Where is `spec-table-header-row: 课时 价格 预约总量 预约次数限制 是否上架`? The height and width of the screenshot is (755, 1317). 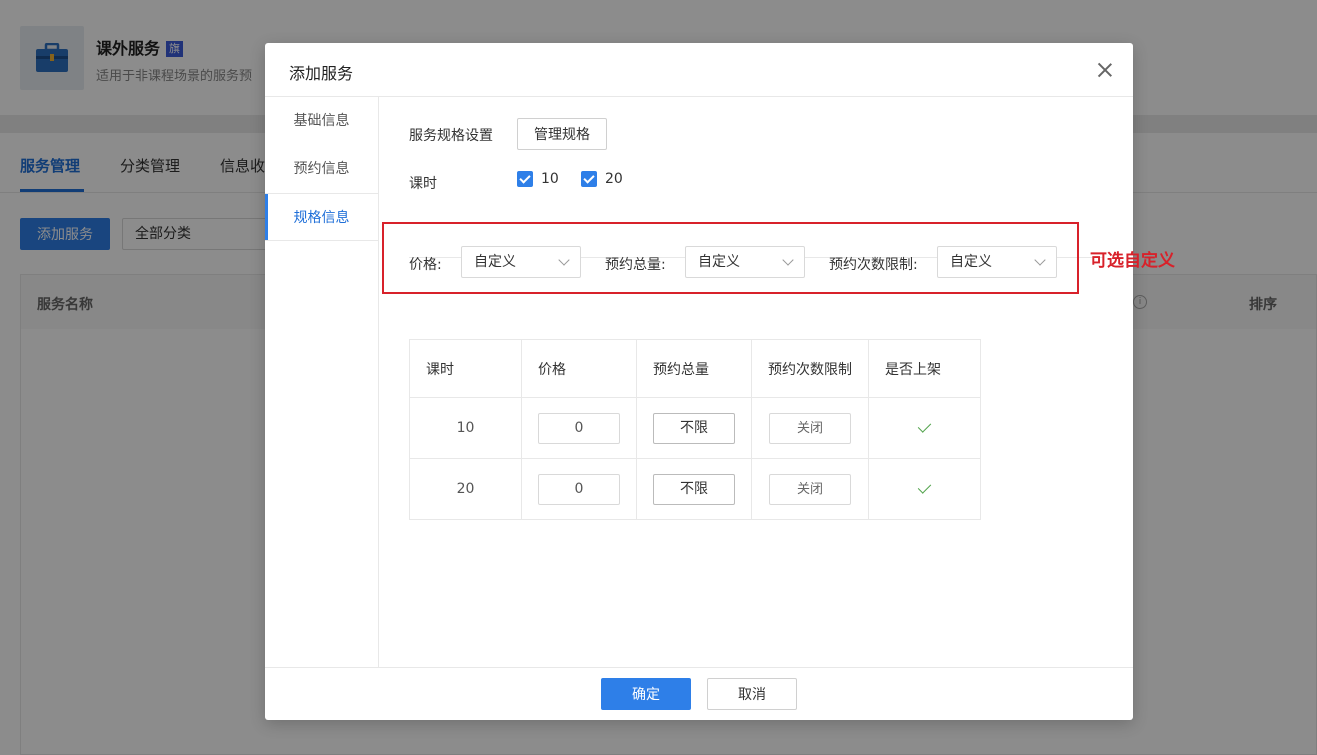
spec-table-header-row: 课时 价格 预约总量 预约次数限制 是否上架 is located at coordinates (695, 368).